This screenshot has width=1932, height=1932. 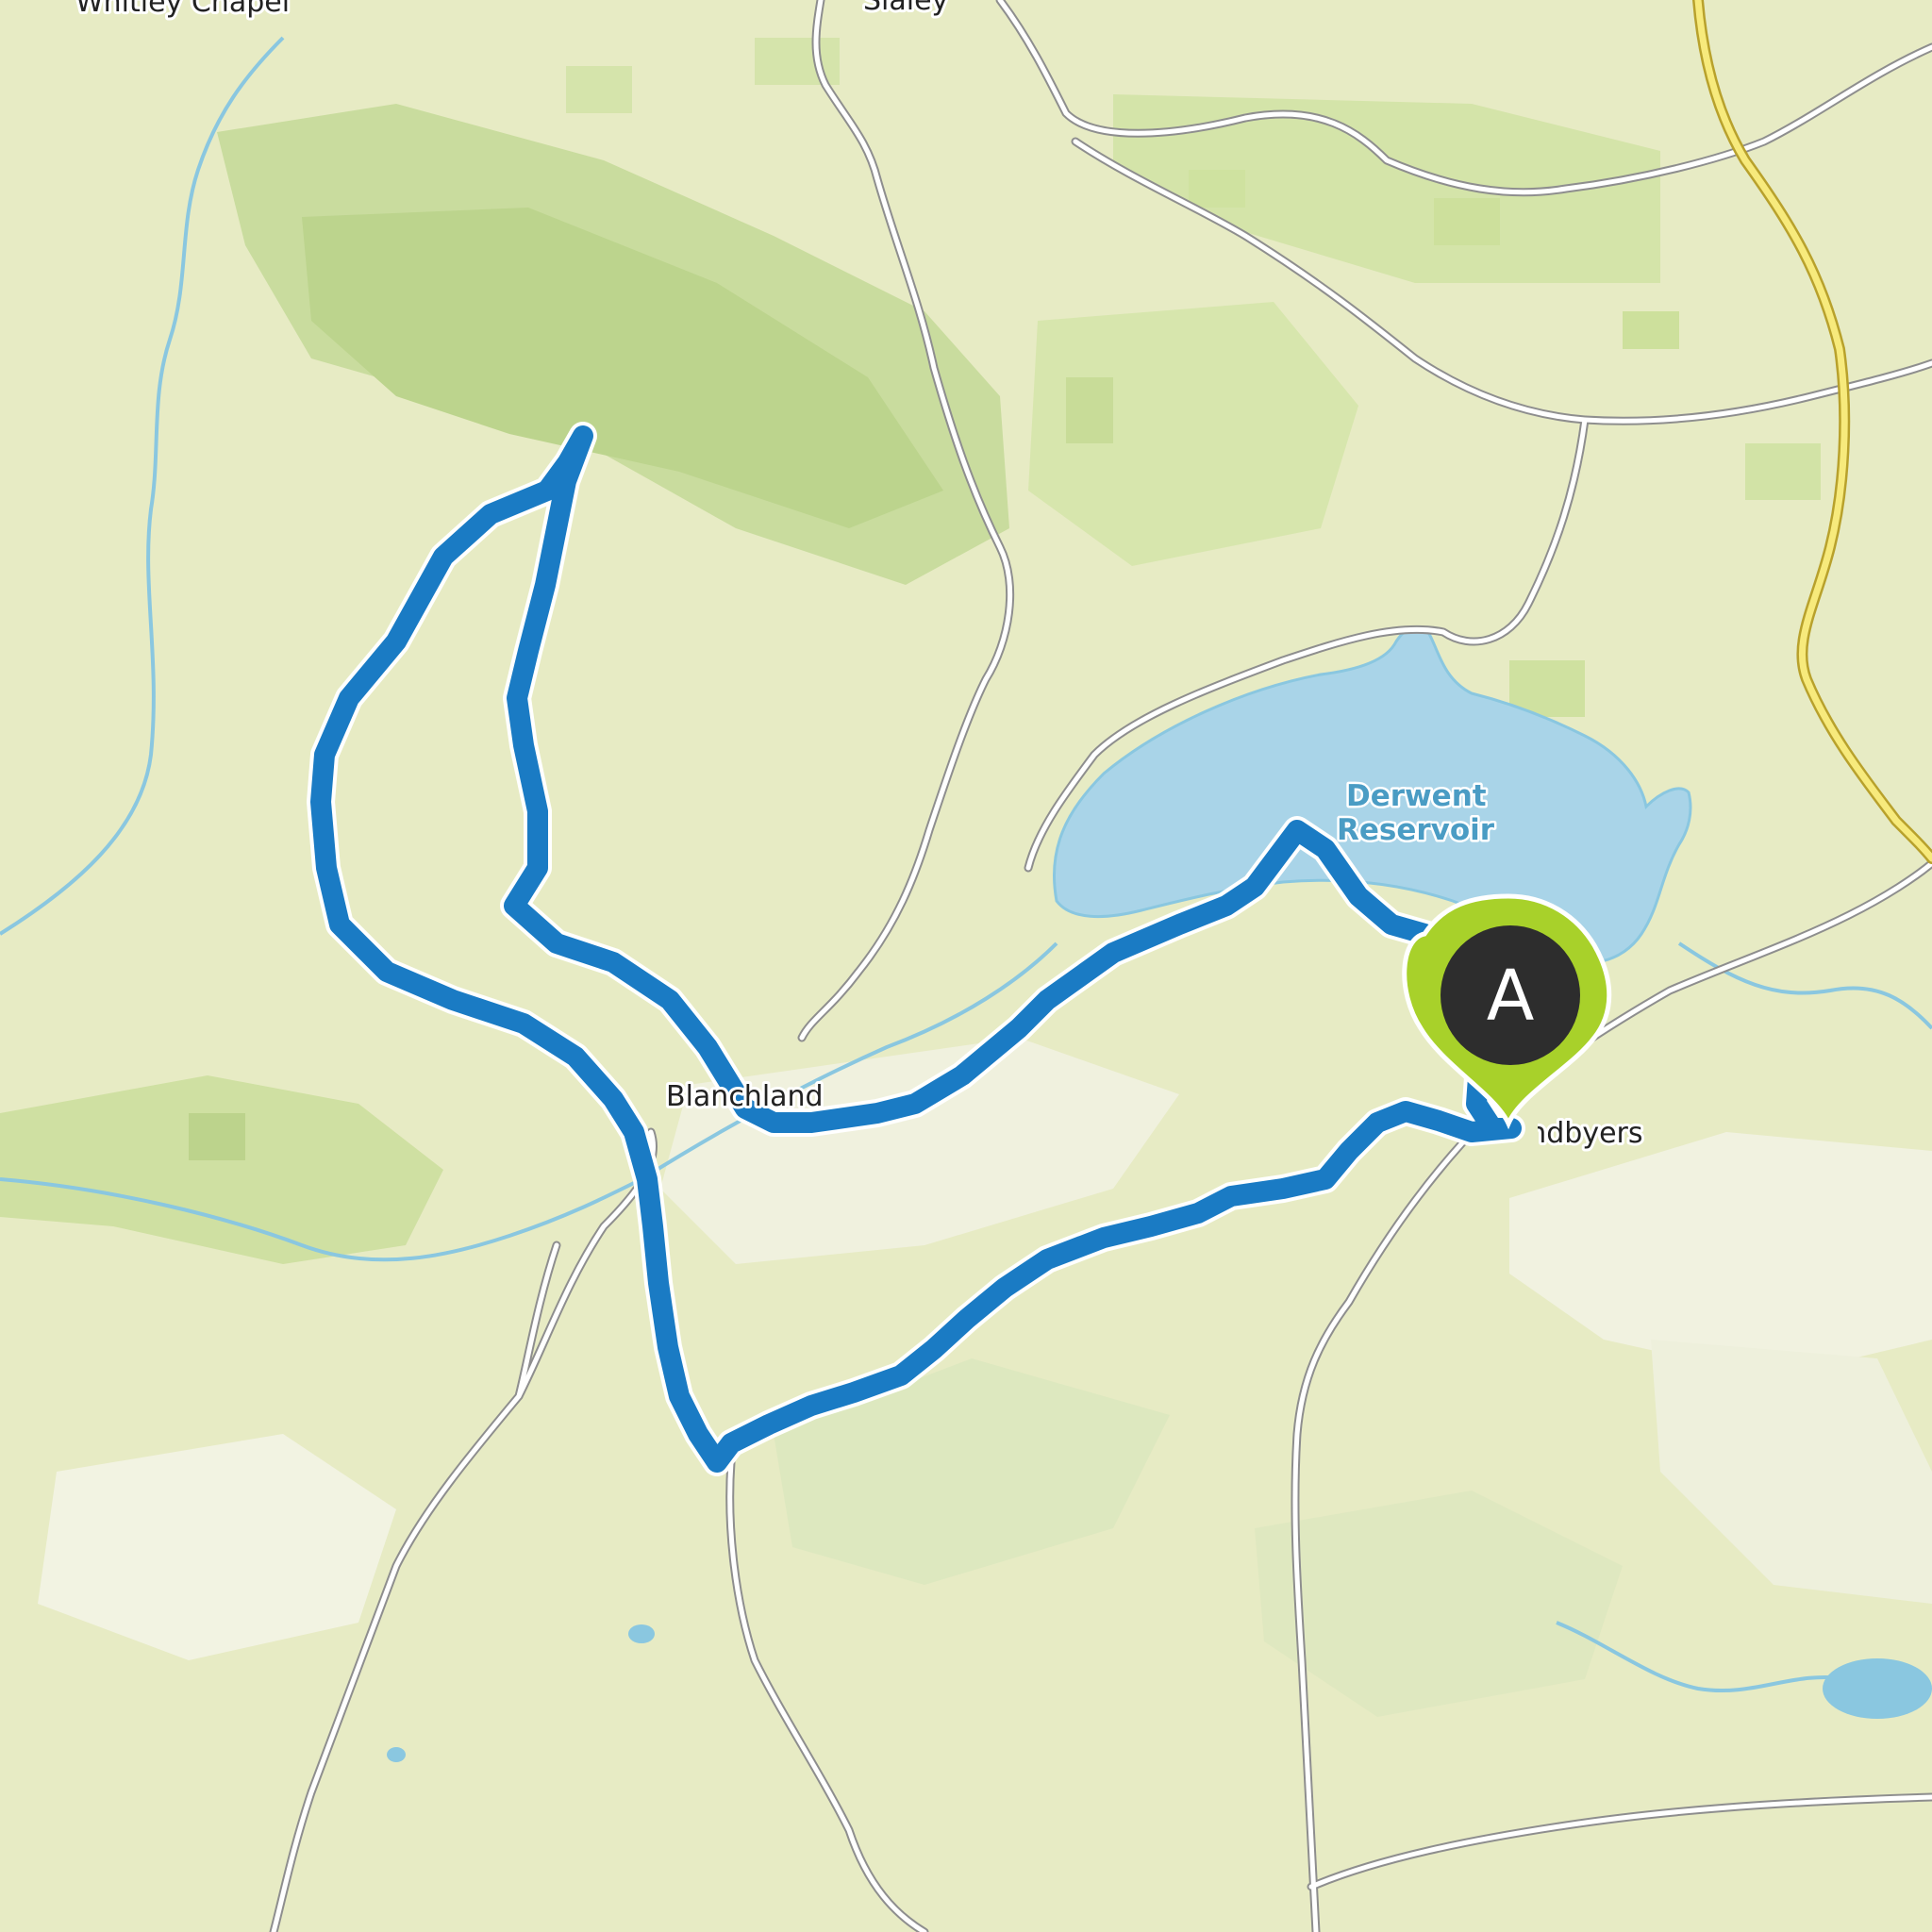 I want to click on marker-label: A, so click(x=1511, y=996).